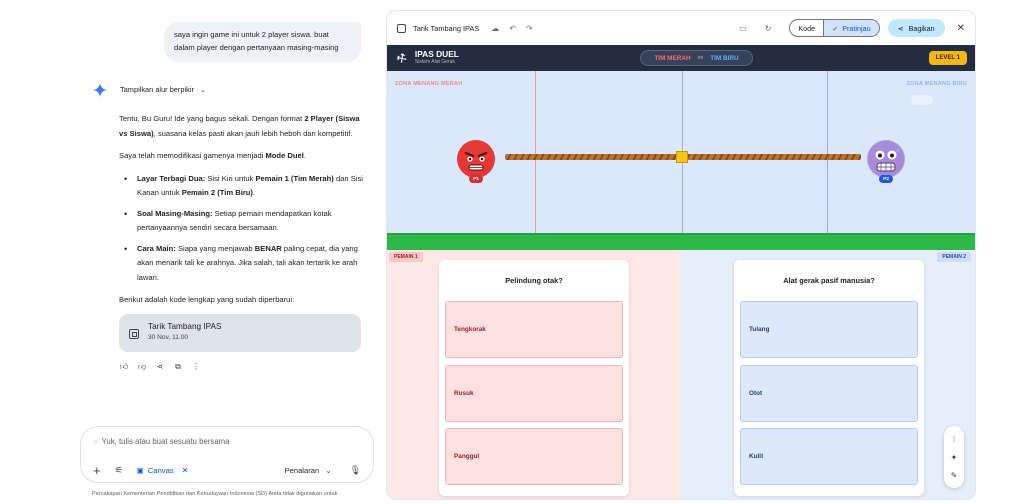  What do you see at coordinates (476, 179) in the screenshot?
I see `player1-badge: P1` at bounding box center [476, 179].